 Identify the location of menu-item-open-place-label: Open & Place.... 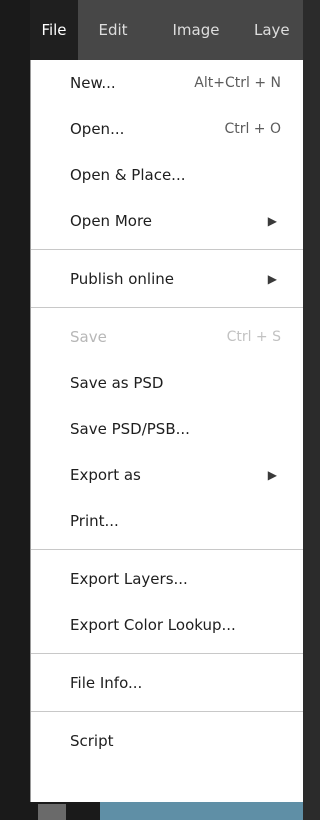
(128, 175).